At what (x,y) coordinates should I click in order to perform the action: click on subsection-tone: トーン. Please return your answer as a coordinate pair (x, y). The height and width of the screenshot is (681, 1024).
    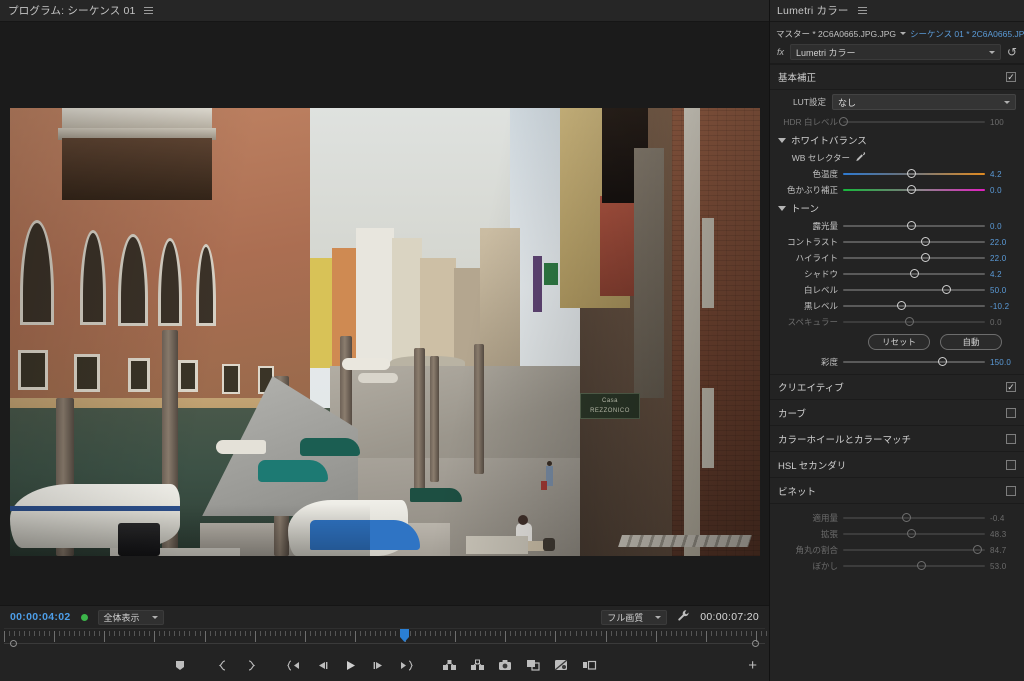
    Looking at the image, I should click on (897, 208).